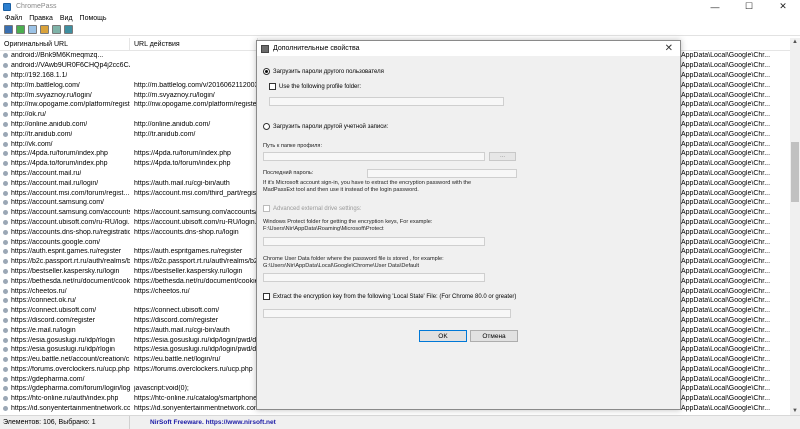 The height and width of the screenshot is (429, 800). What do you see at coordinates (65, 75) in the screenshot?
I see `cell-original-url: http://192.168.1.1/` at bounding box center [65, 75].